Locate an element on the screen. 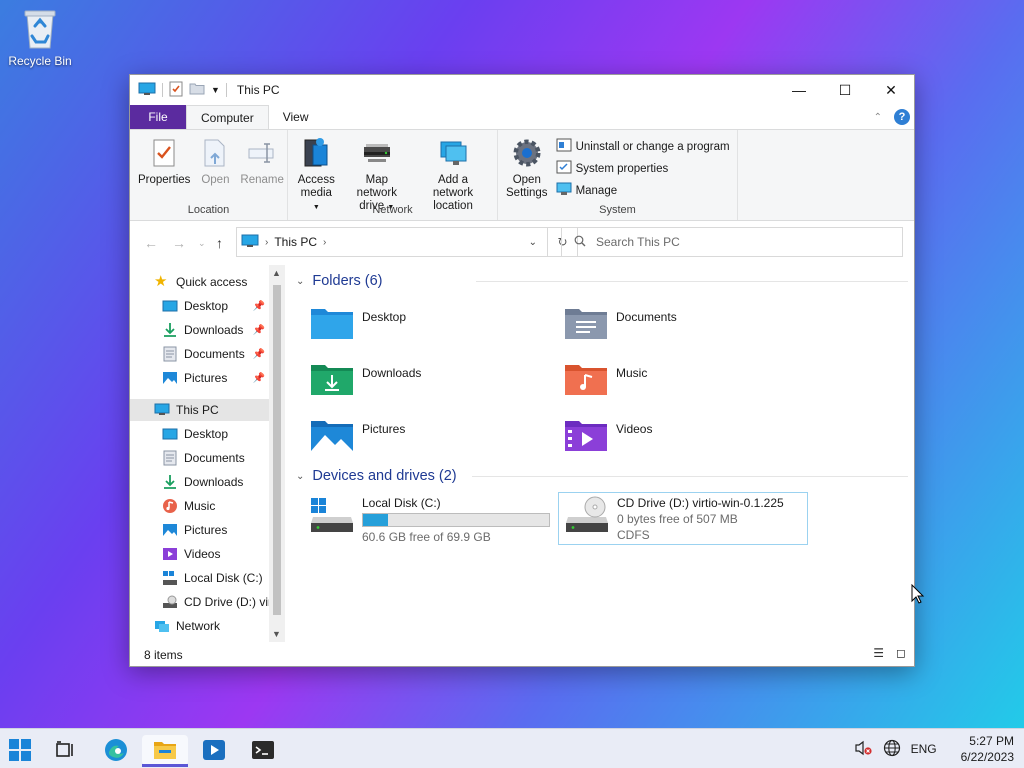  videos-folder-icon is located at coordinates (586, 436).